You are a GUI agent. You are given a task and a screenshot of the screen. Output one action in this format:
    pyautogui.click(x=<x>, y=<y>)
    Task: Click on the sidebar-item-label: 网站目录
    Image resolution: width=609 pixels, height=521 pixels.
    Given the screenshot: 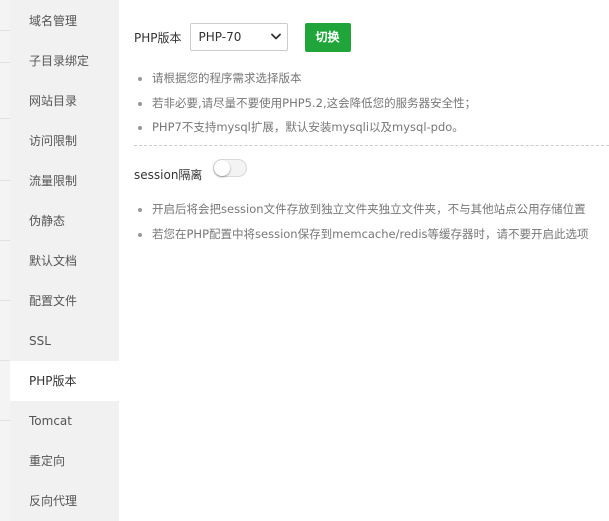 What is the action you would take?
    pyautogui.click(x=53, y=101)
    